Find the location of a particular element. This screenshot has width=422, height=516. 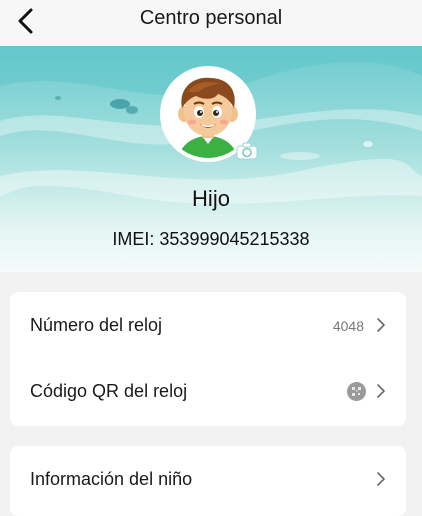

page-title: Centro personal is located at coordinates (211, 18).